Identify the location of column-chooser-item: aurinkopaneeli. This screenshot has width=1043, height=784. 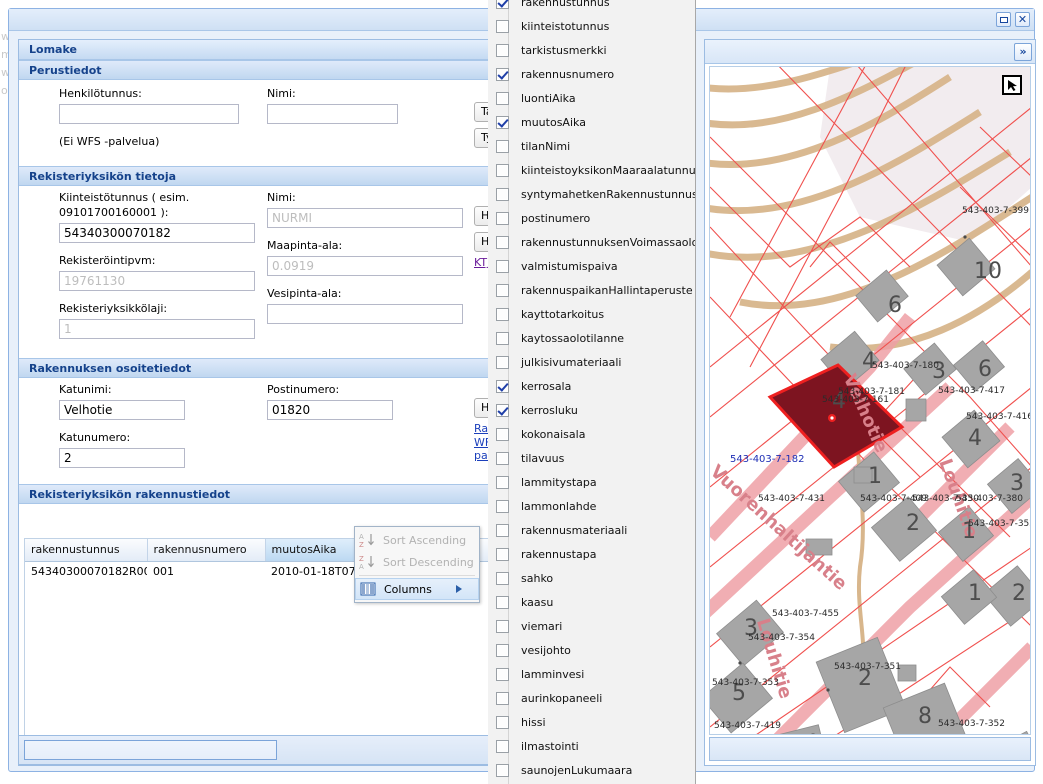
(591, 698).